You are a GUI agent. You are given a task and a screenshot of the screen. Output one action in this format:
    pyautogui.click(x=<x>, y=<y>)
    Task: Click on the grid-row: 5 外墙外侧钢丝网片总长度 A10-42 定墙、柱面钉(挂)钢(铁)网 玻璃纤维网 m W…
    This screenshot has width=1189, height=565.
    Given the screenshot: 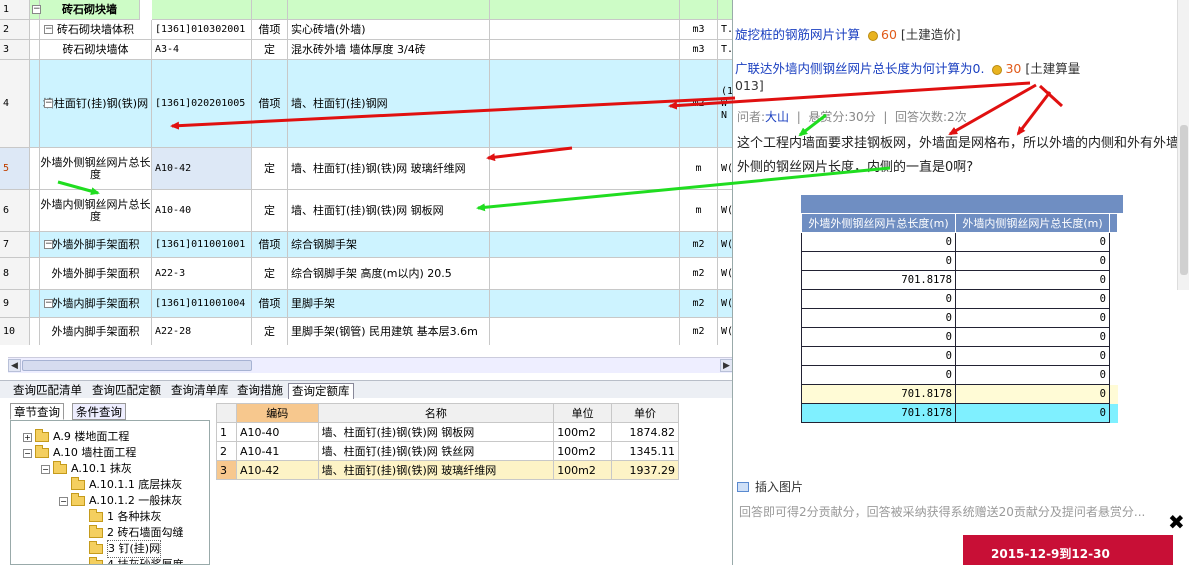 What is the action you would take?
    pyautogui.click(x=366, y=169)
    